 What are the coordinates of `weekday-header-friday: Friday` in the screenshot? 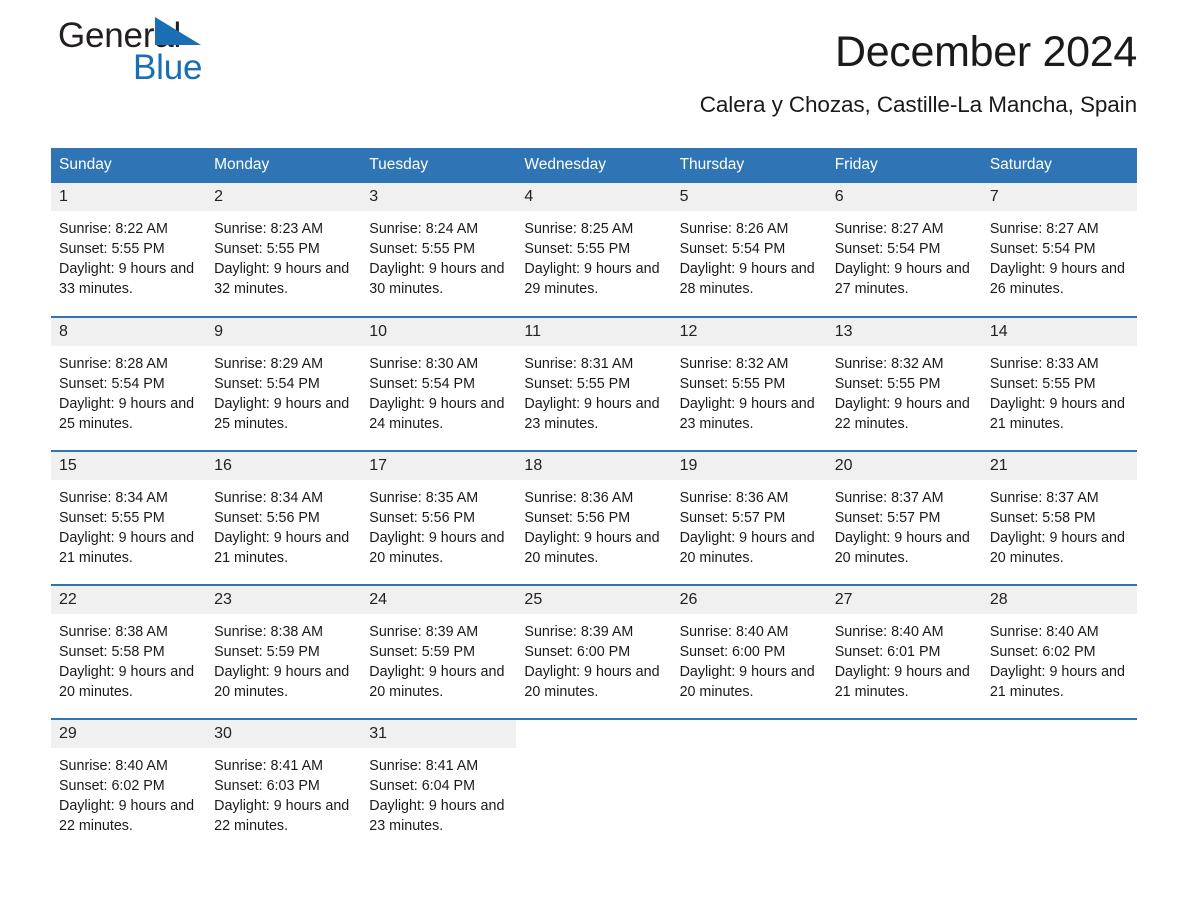 It's located at (904, 165).